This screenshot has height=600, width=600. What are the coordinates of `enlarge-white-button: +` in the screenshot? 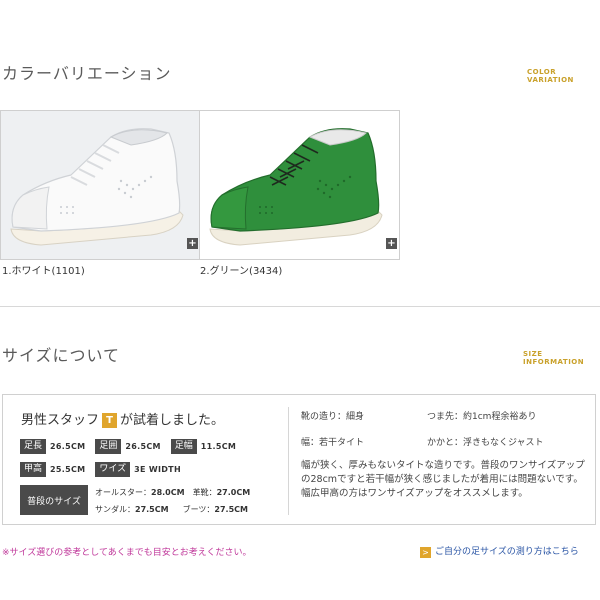 It's located at (192, 243).